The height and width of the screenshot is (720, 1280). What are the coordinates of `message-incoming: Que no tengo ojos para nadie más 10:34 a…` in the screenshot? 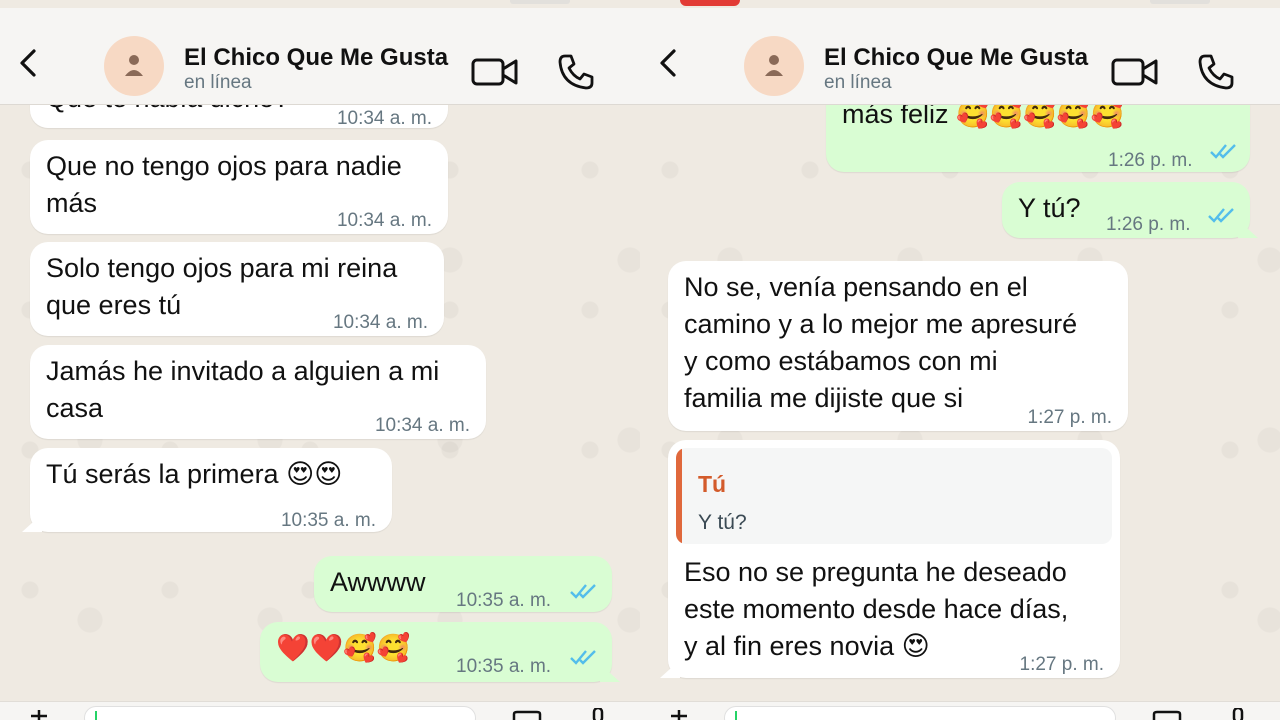 It's located at (239, 187).